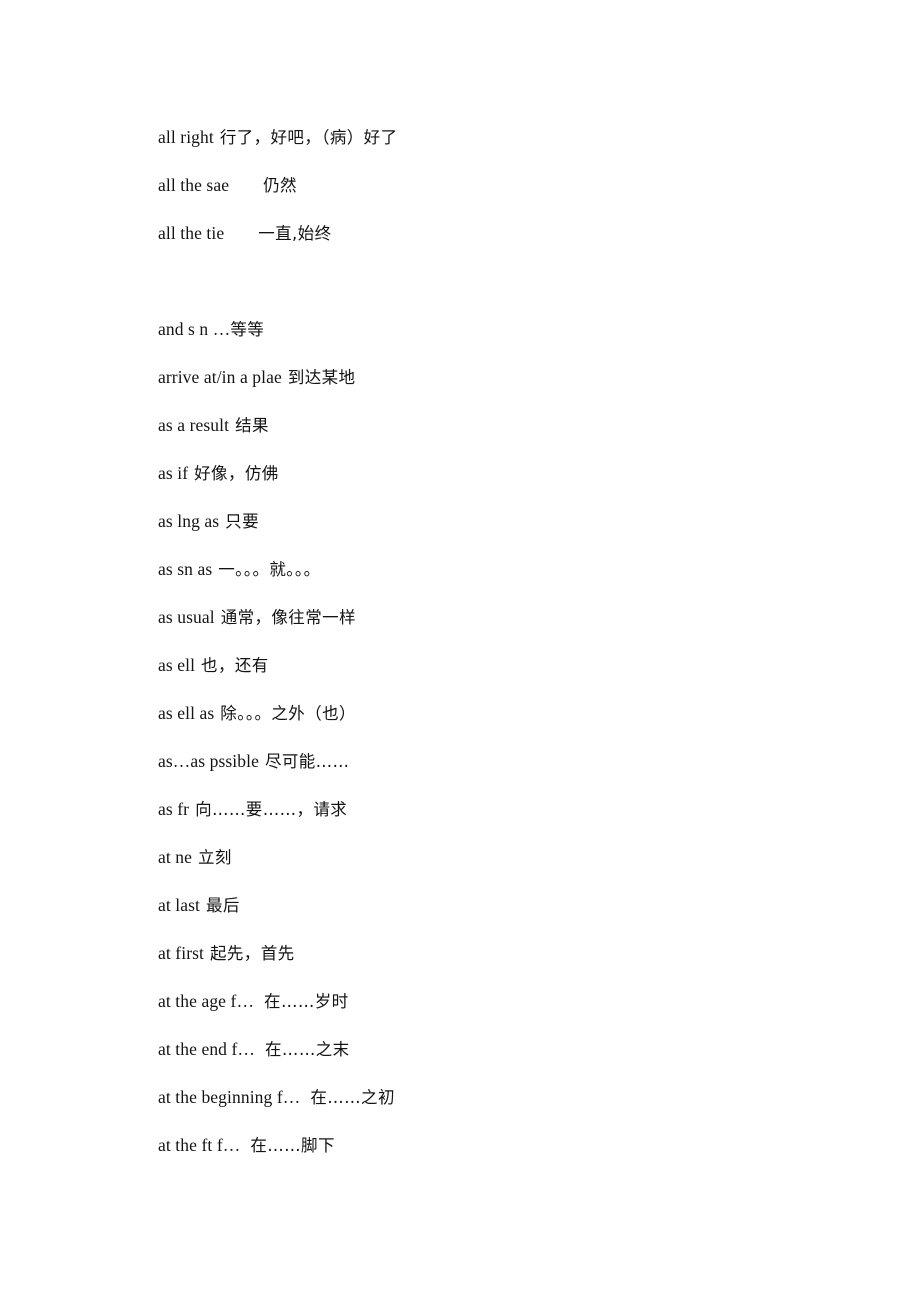  What do you see at coordinates (194, 425) in the screenshot?
I see `entry-term: as a result` at bounding box center [194, 425].